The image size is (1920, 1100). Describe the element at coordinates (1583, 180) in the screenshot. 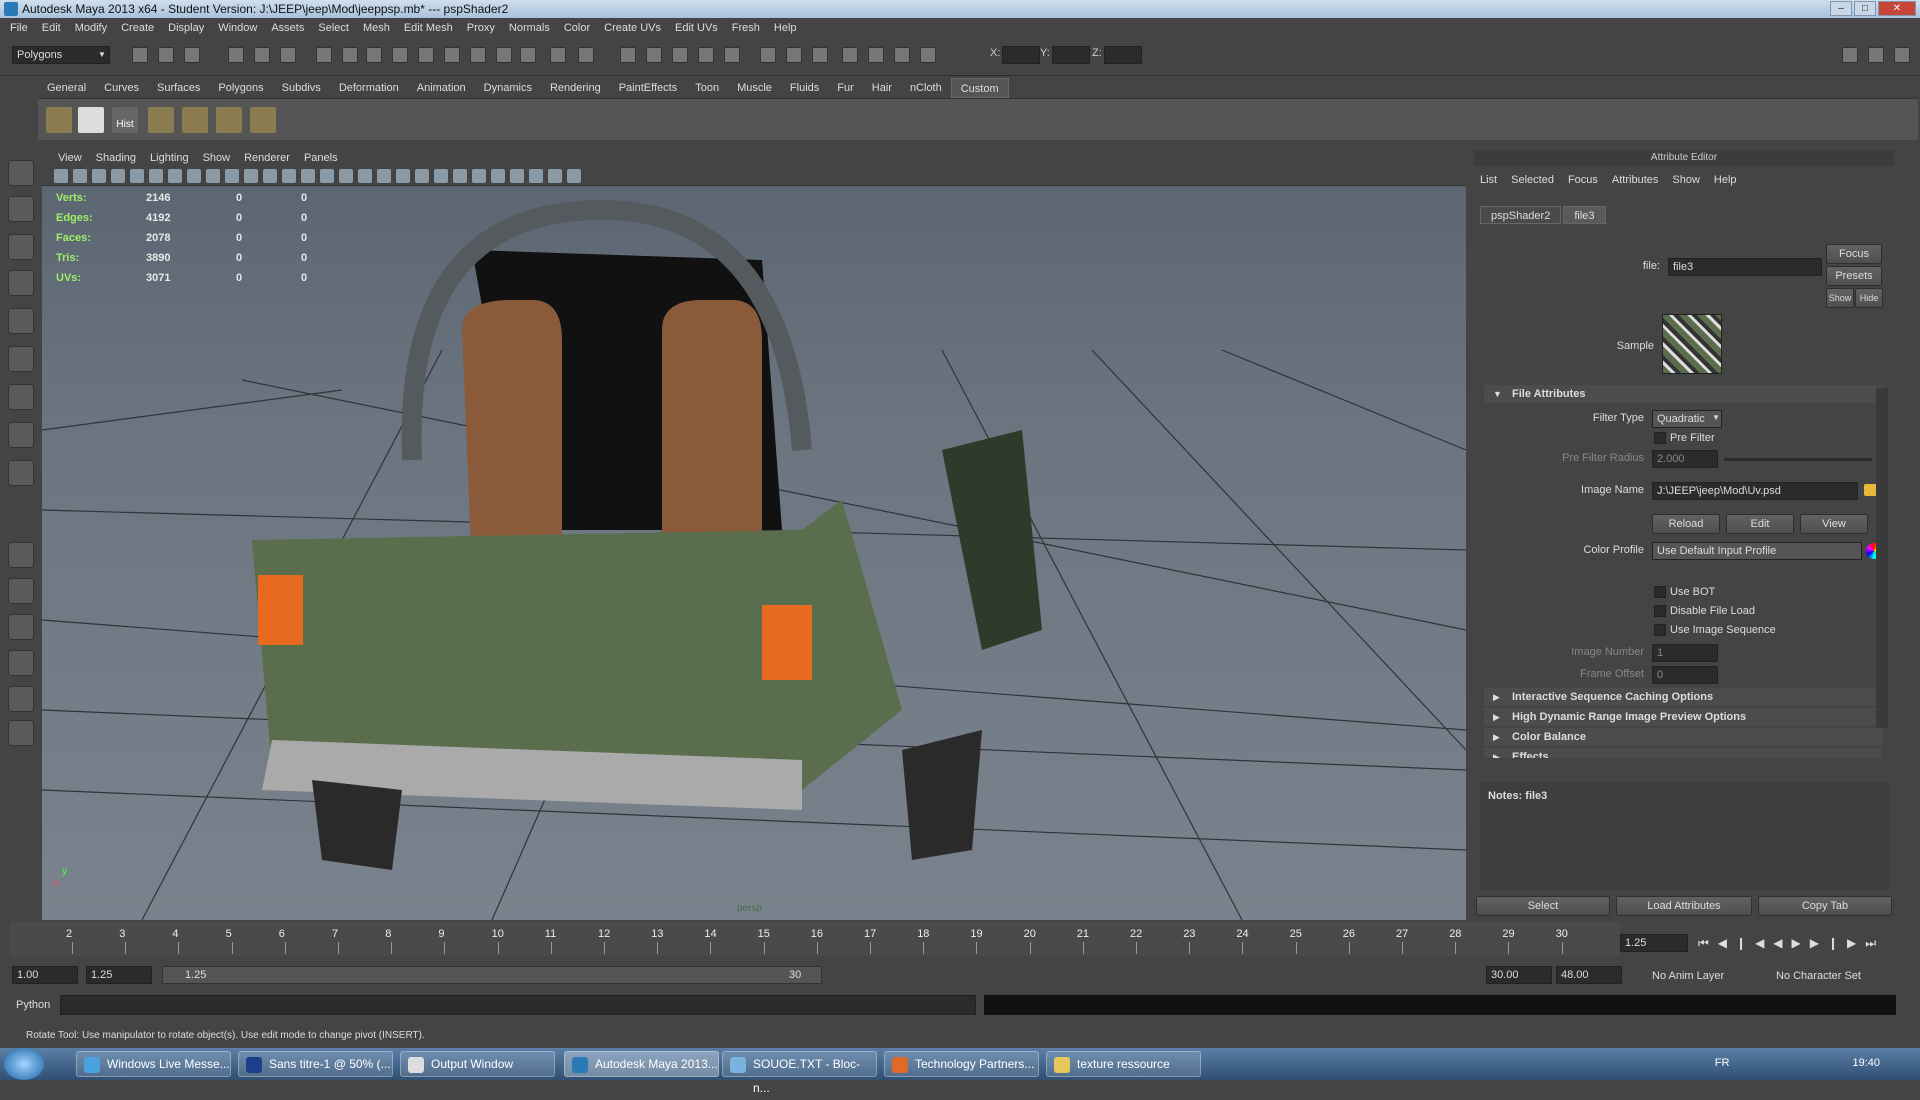

I see `attr-menu-focus: Focus` at that location.